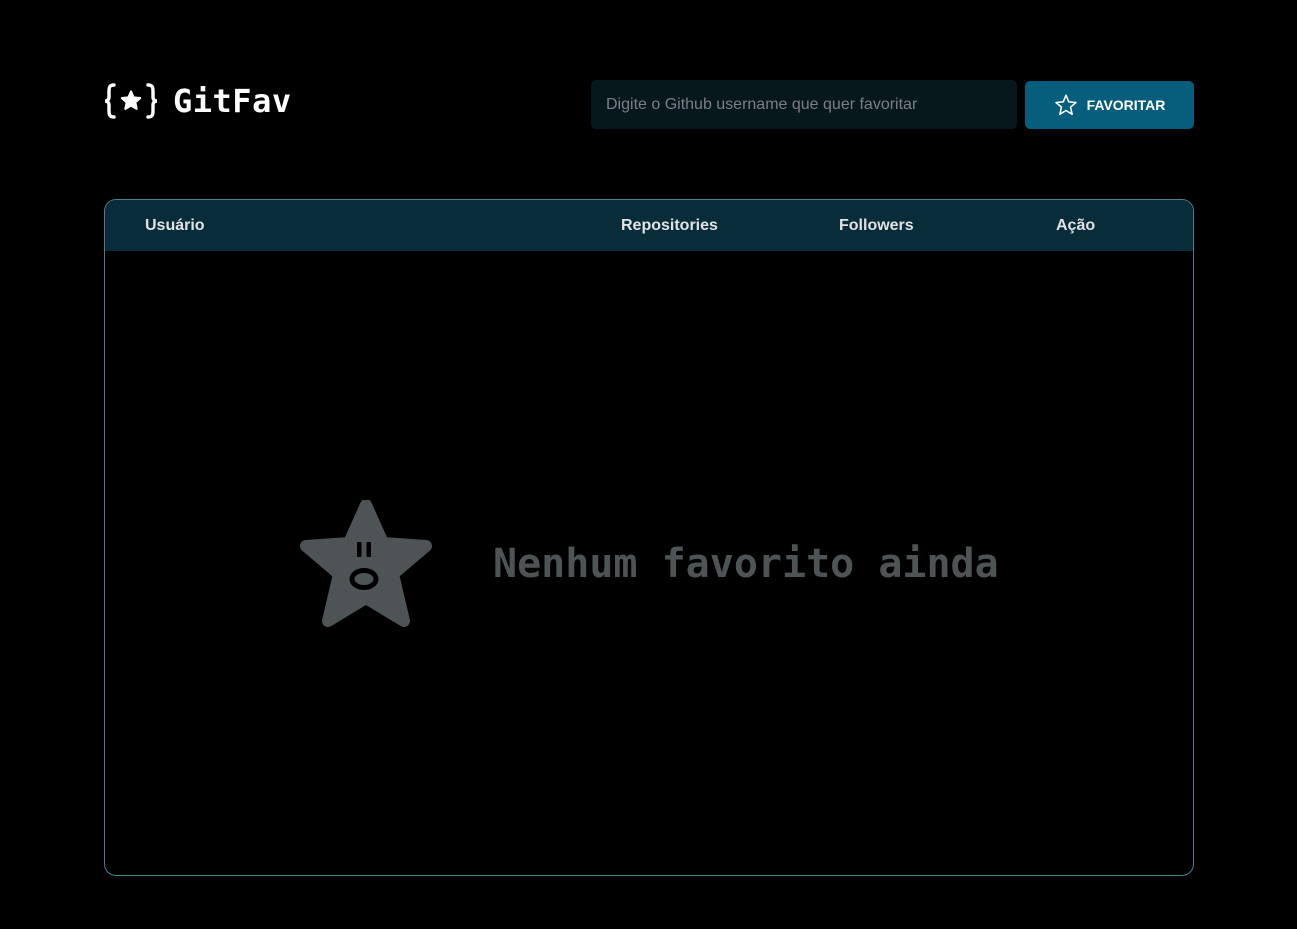  Describe the element at coordinates (1076, 225) in the screenshot. I see `column-header-action: Ação` at that location.